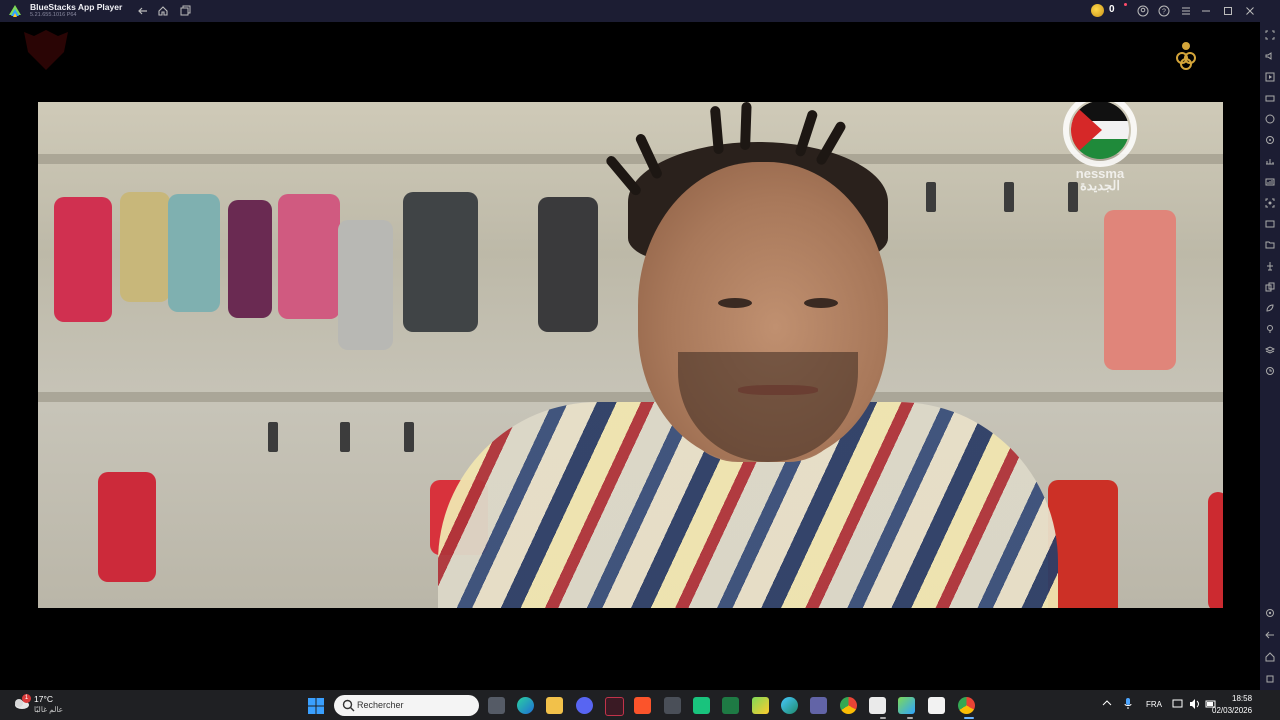  What do you see at coordinates (1107, 704) in the screenshot?
I see `chevron-up-icon` at bounding box center [1107, 704].